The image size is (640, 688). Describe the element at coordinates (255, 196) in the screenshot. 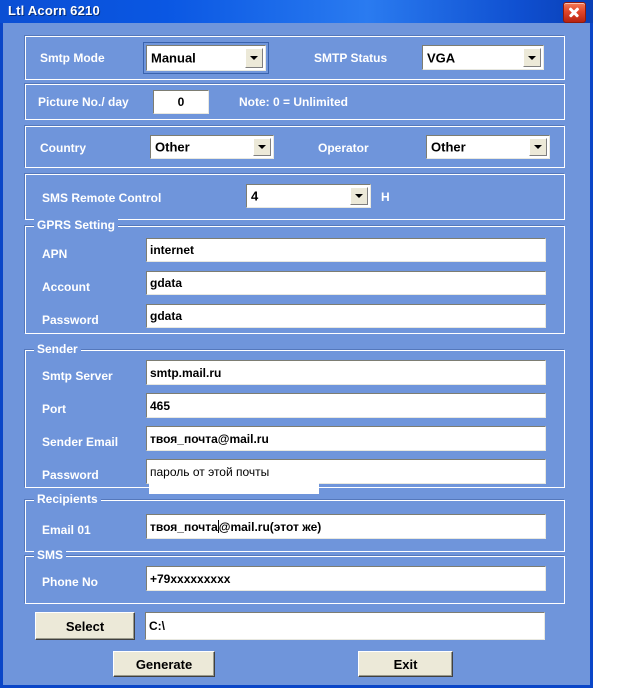

I see `sms-remote-control-value: 4` at that location.